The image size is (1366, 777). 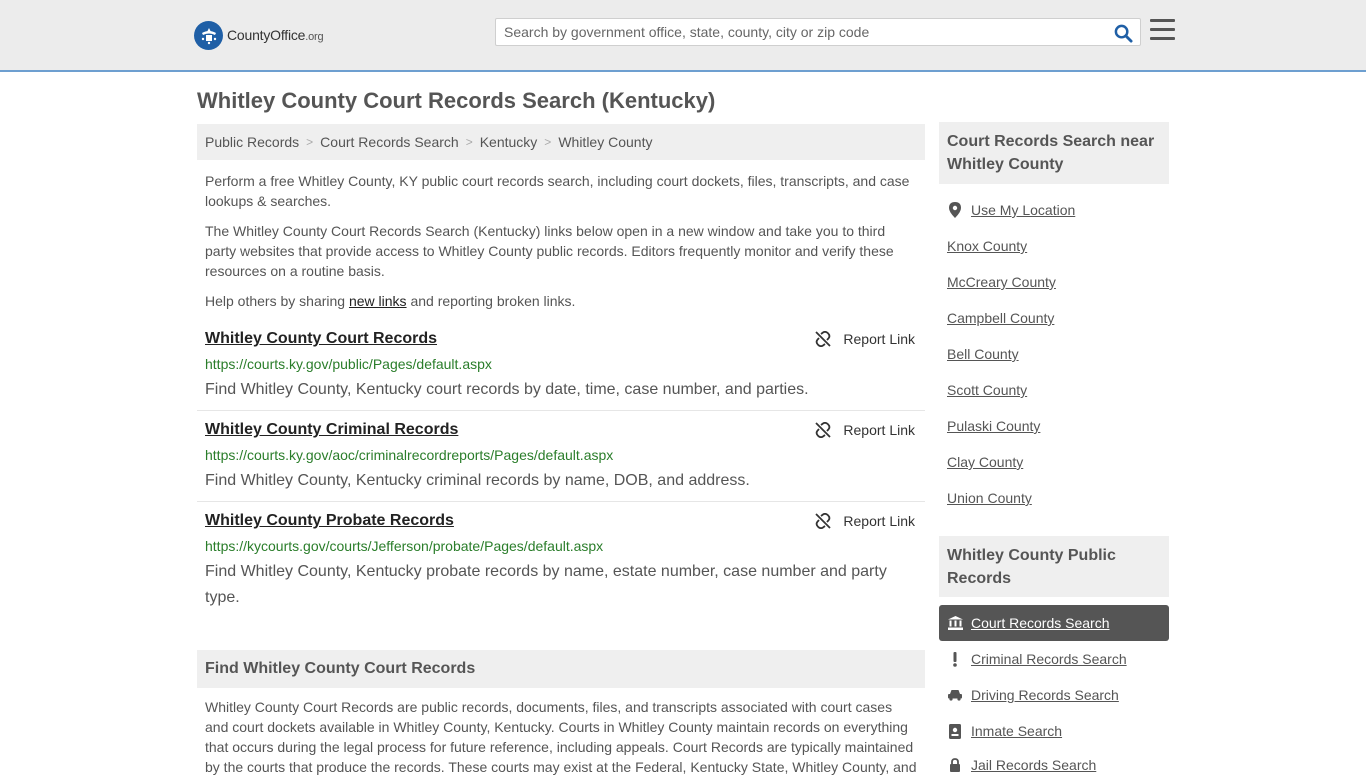 I want to click on breadcrumb-court-records-search: Court Records Search, so click(x=389, y=142).